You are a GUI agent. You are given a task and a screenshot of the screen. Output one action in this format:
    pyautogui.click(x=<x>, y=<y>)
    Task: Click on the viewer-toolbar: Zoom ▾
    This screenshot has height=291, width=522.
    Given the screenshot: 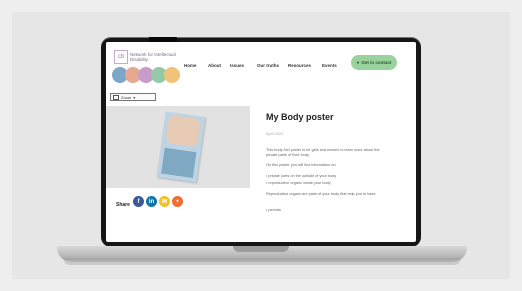 What is the action you would take?
    pyautogui.click(x=133, y=97)
    